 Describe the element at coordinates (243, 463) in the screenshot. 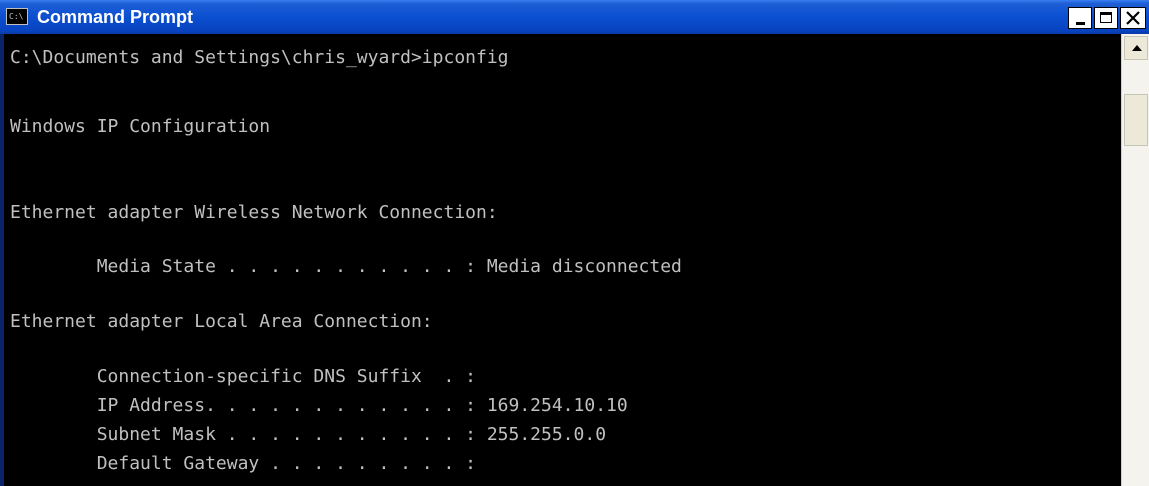

I see `console-line: Default Gateway . . . . . . . . . :` at that location.